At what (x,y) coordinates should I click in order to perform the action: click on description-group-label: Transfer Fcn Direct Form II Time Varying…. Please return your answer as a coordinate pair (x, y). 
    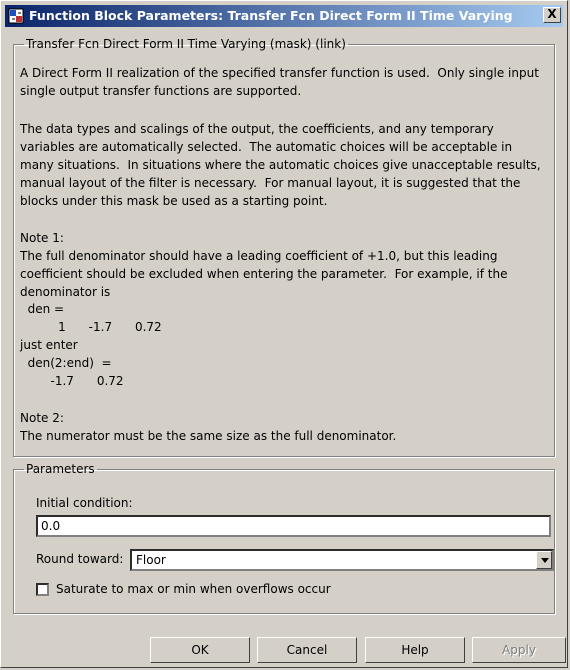
    Looking at the image, I should click on (186, 44).